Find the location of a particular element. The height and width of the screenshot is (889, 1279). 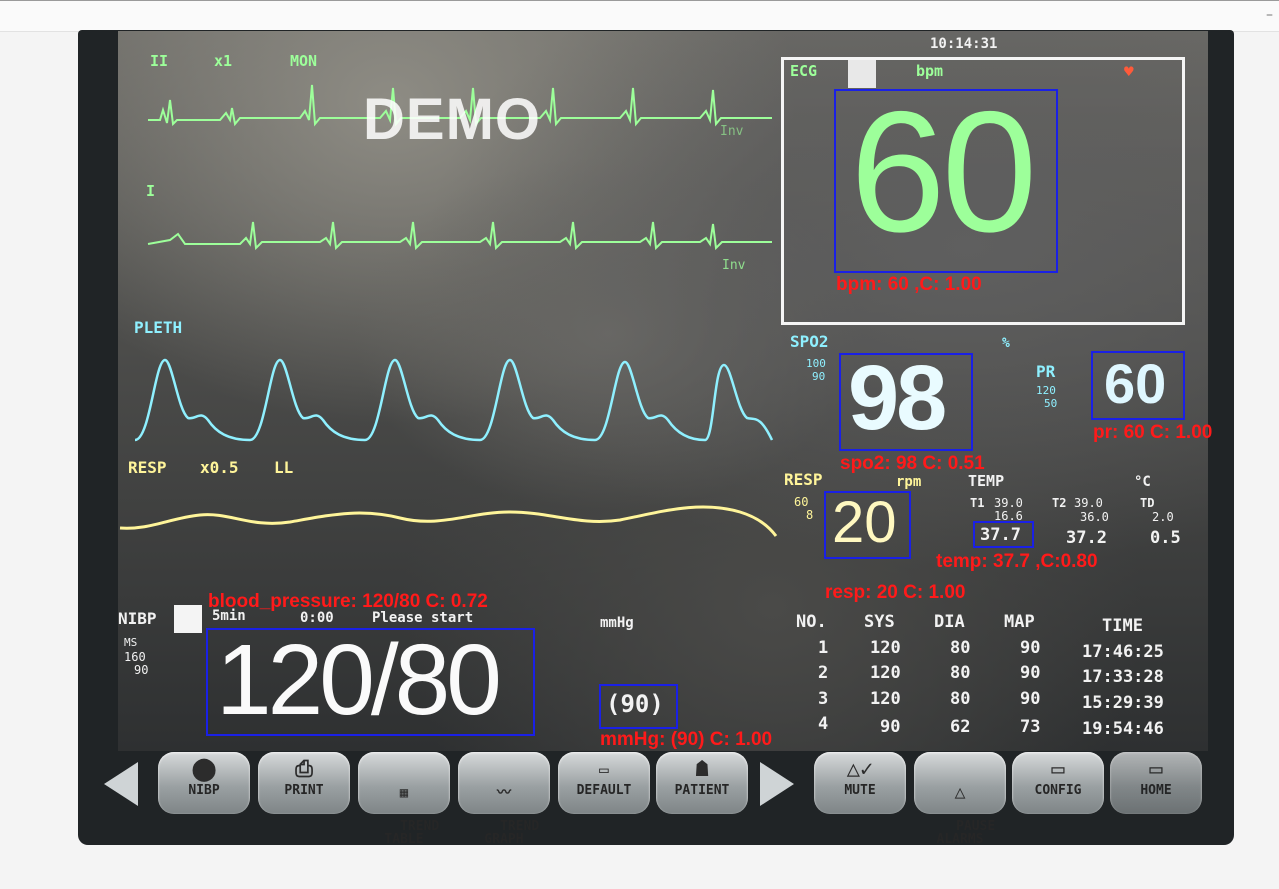

history-cell: 17:33:28 is located at coordinates (1123, 677).